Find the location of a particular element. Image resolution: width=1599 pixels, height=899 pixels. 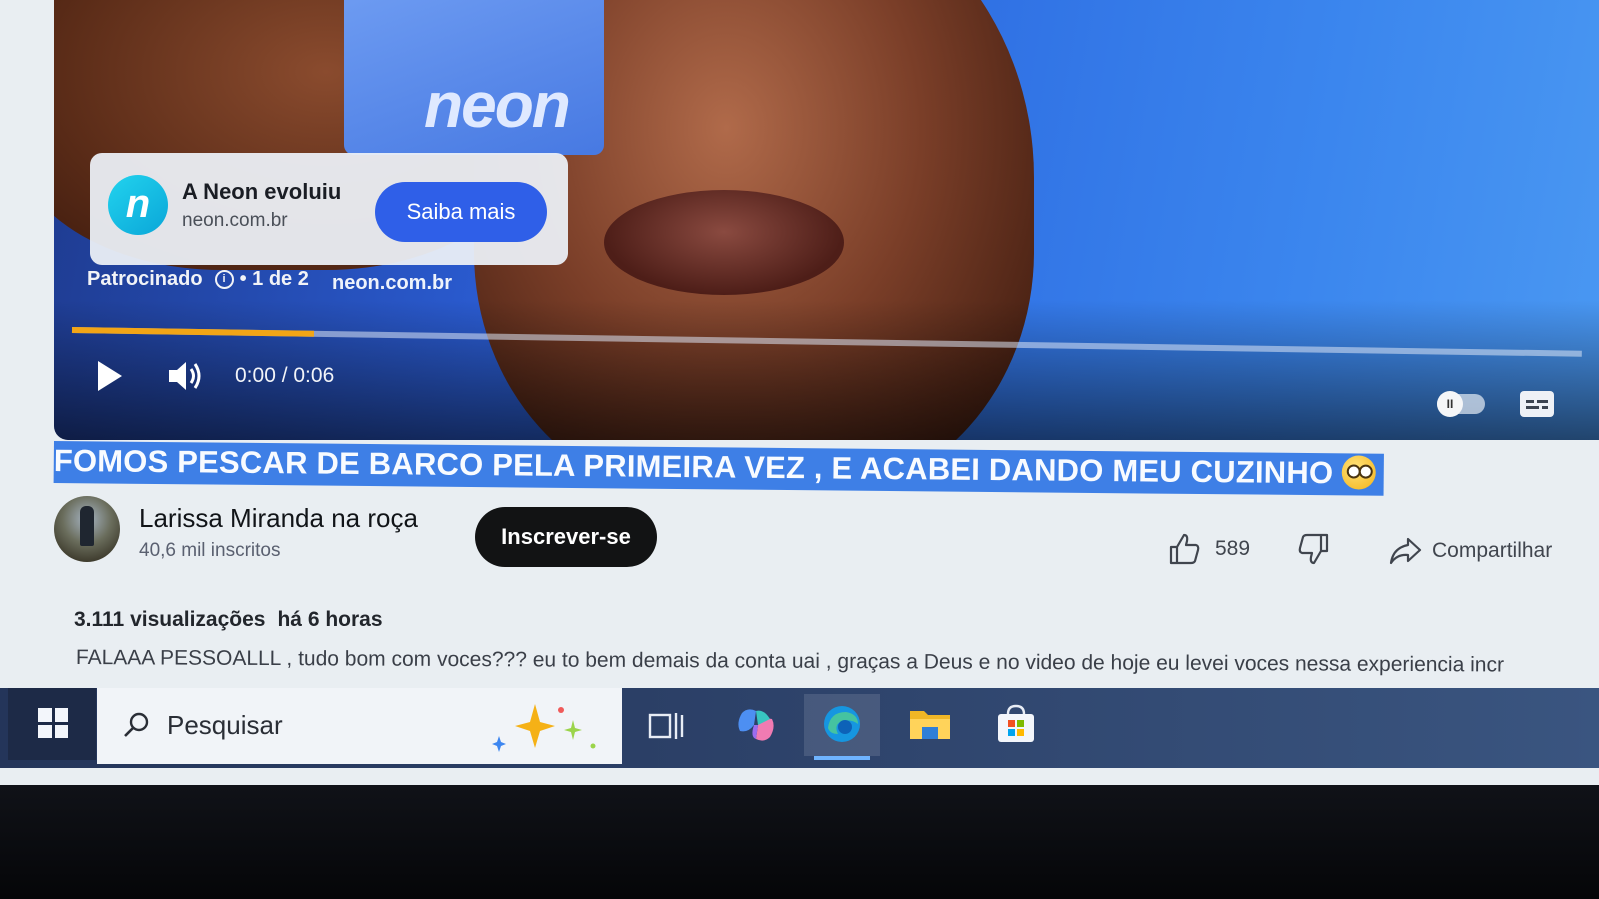

task-view-button is located at coordinates (666, 725).